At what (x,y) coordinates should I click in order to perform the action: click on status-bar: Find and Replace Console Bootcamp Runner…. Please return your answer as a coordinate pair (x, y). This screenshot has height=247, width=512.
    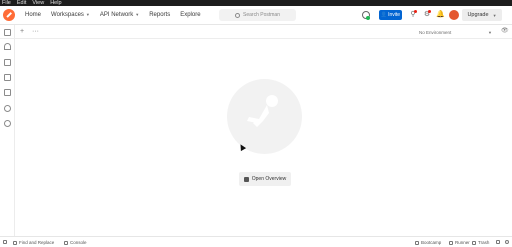
    Looking at the image, I should click on (256, 241).